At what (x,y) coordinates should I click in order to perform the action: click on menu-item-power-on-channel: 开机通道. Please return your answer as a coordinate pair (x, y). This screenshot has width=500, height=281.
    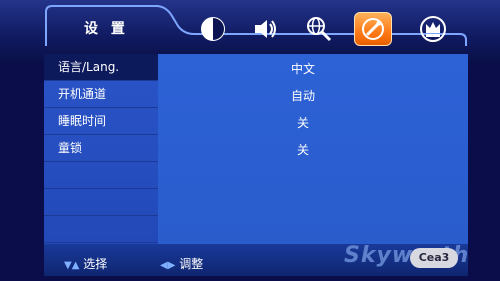
    Looking at the image, I should click on (101, 94).